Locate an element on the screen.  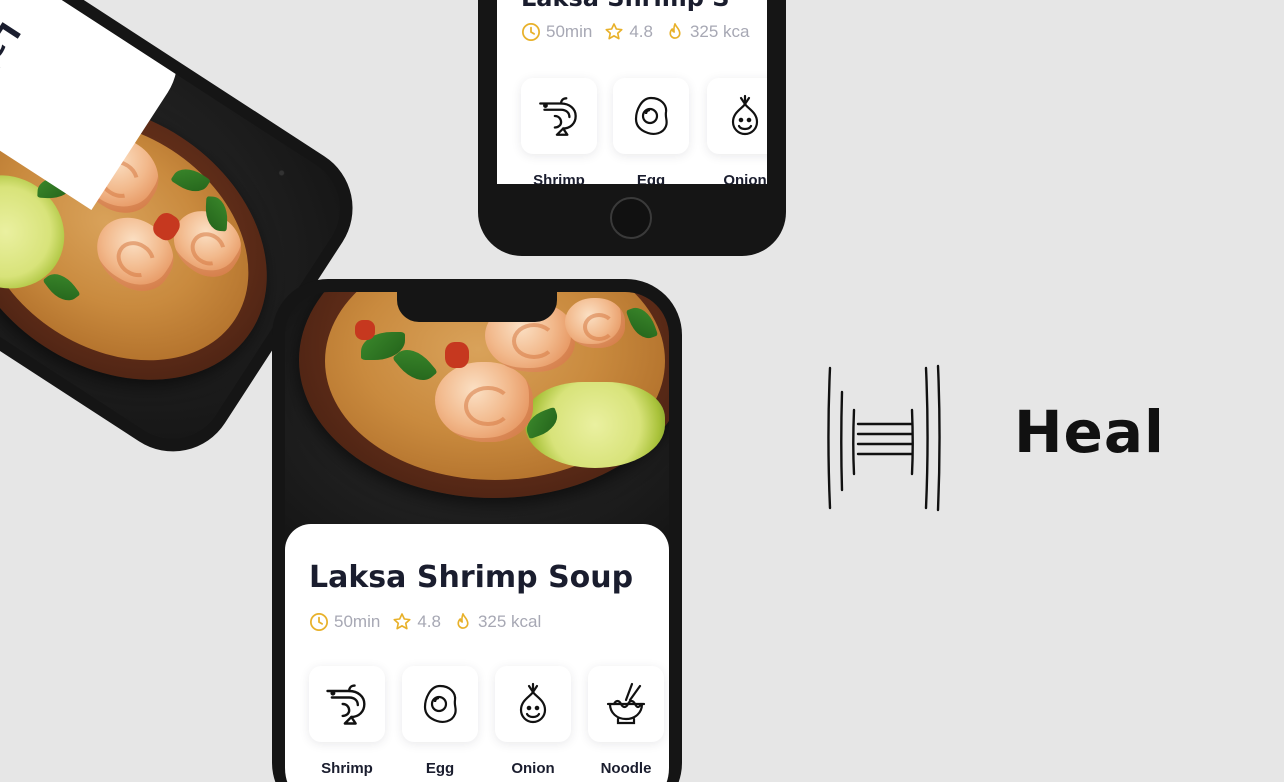
top-ingredient-list: Shrimp Egg Onion is located at coordinates (644, 131).